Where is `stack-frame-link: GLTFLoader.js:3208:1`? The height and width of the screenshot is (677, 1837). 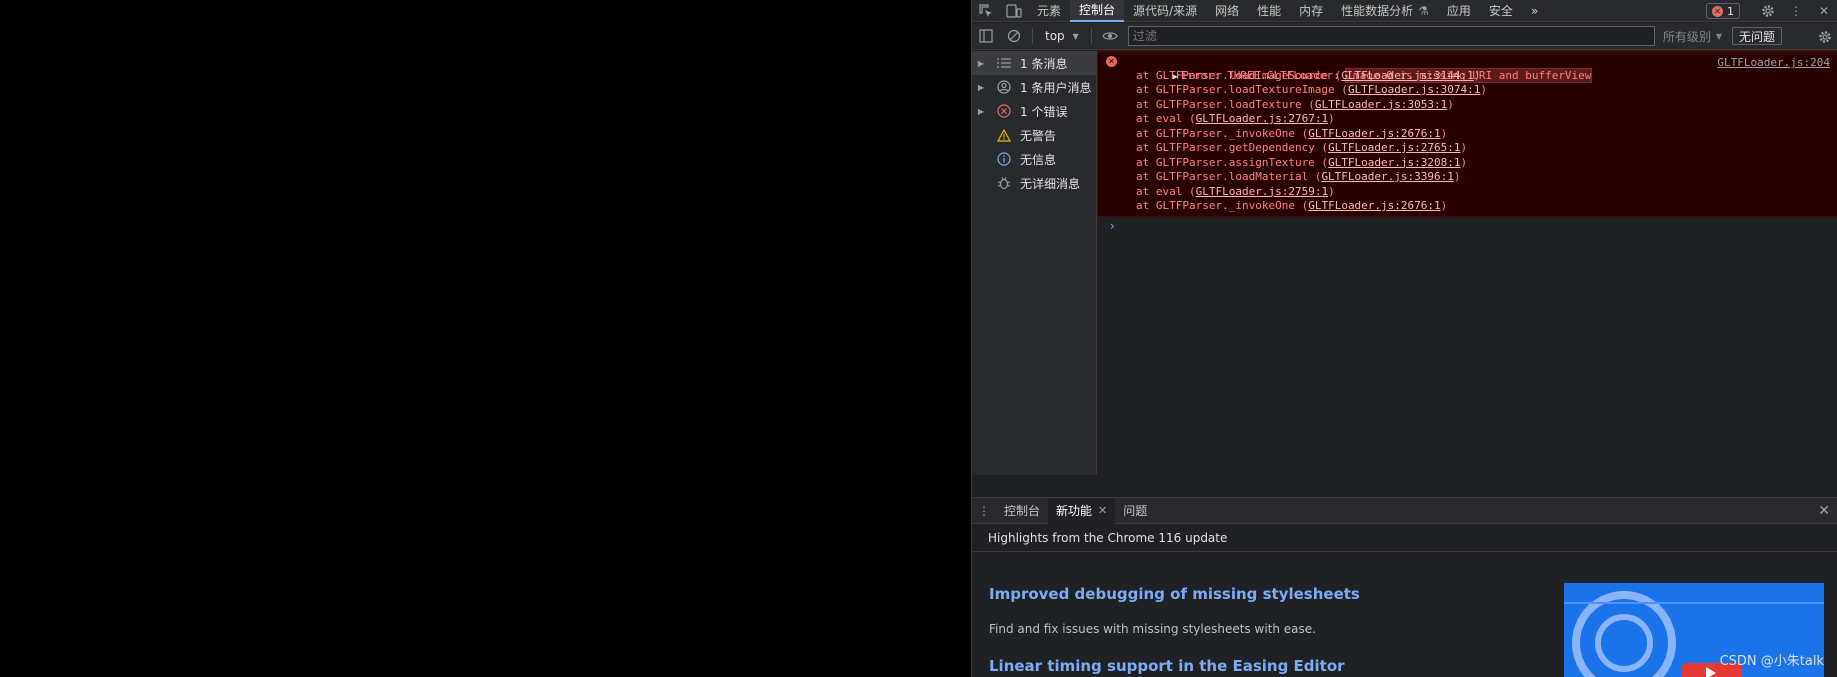 stack-frame-link: GLTFLoader.js:3208:1 is located at coordinates (1394, 162).